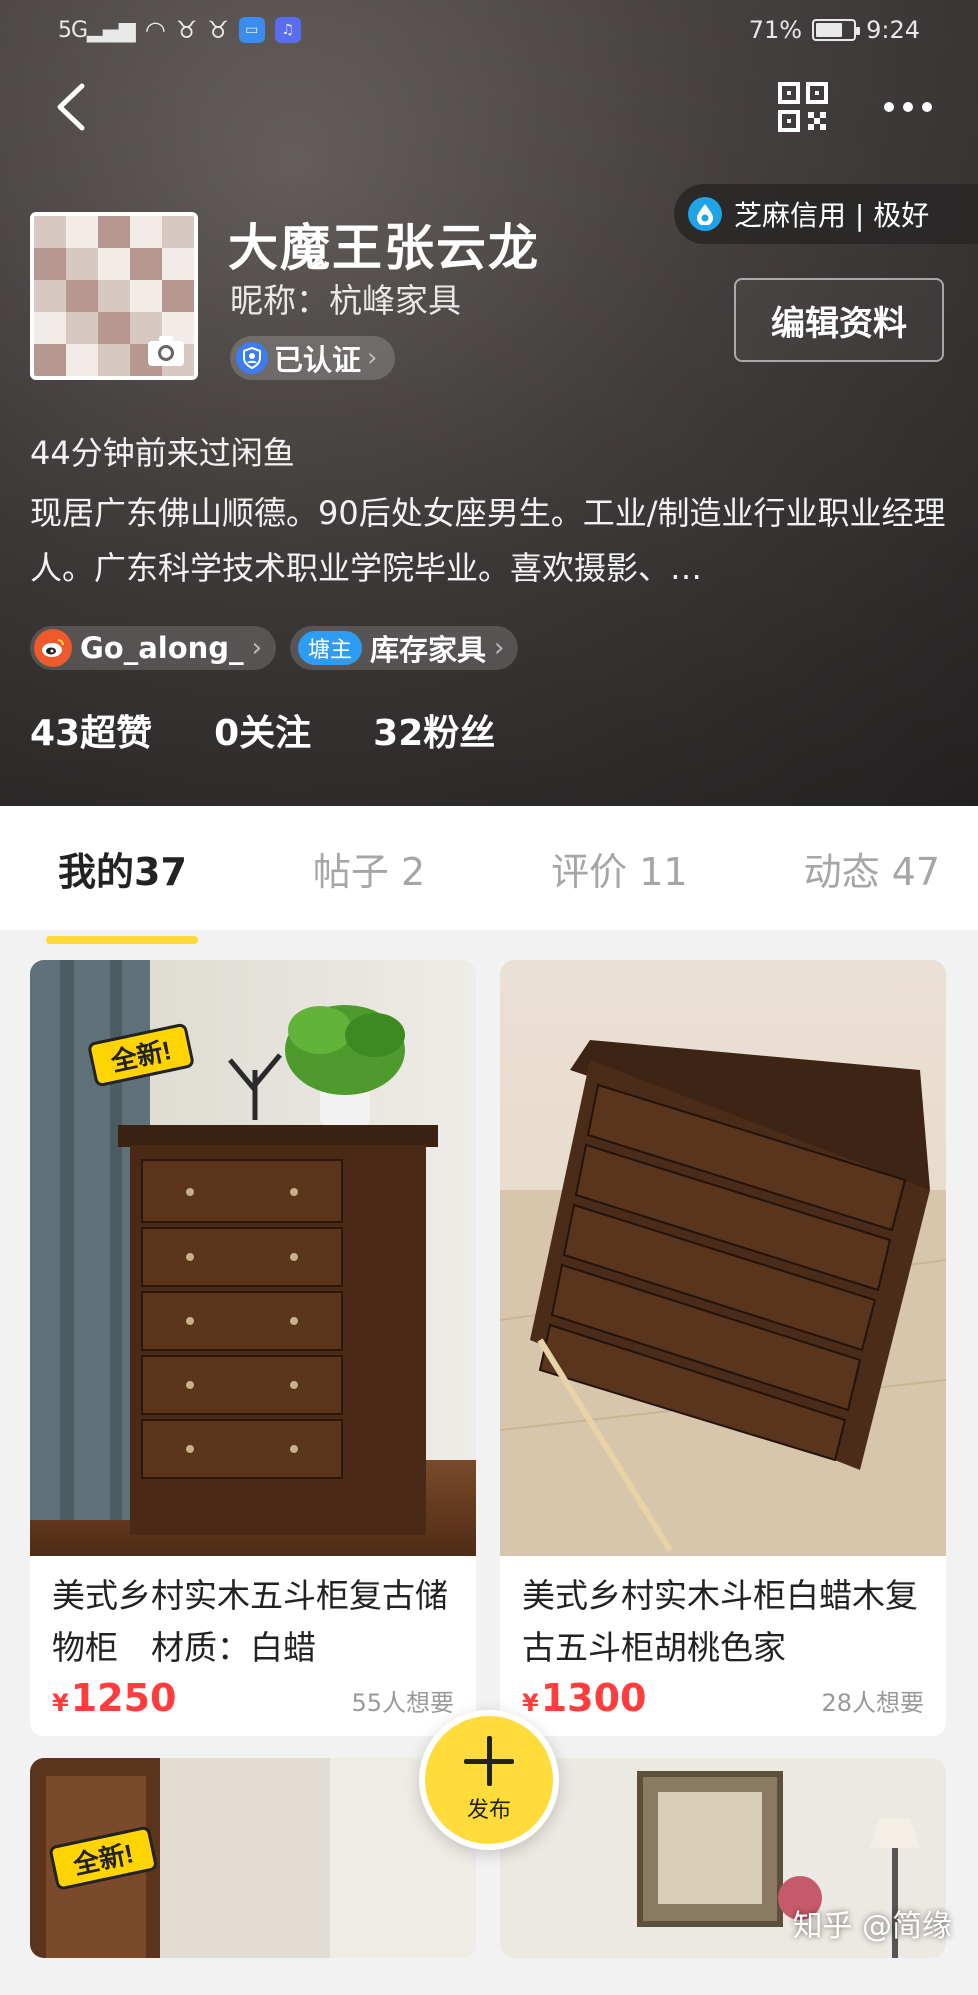 Image resolution: width=978 pixels, height=1995 pixels. I want to click on social-chips: Go_along_ › 塘主 库存家具 ›, so click(274, 648).